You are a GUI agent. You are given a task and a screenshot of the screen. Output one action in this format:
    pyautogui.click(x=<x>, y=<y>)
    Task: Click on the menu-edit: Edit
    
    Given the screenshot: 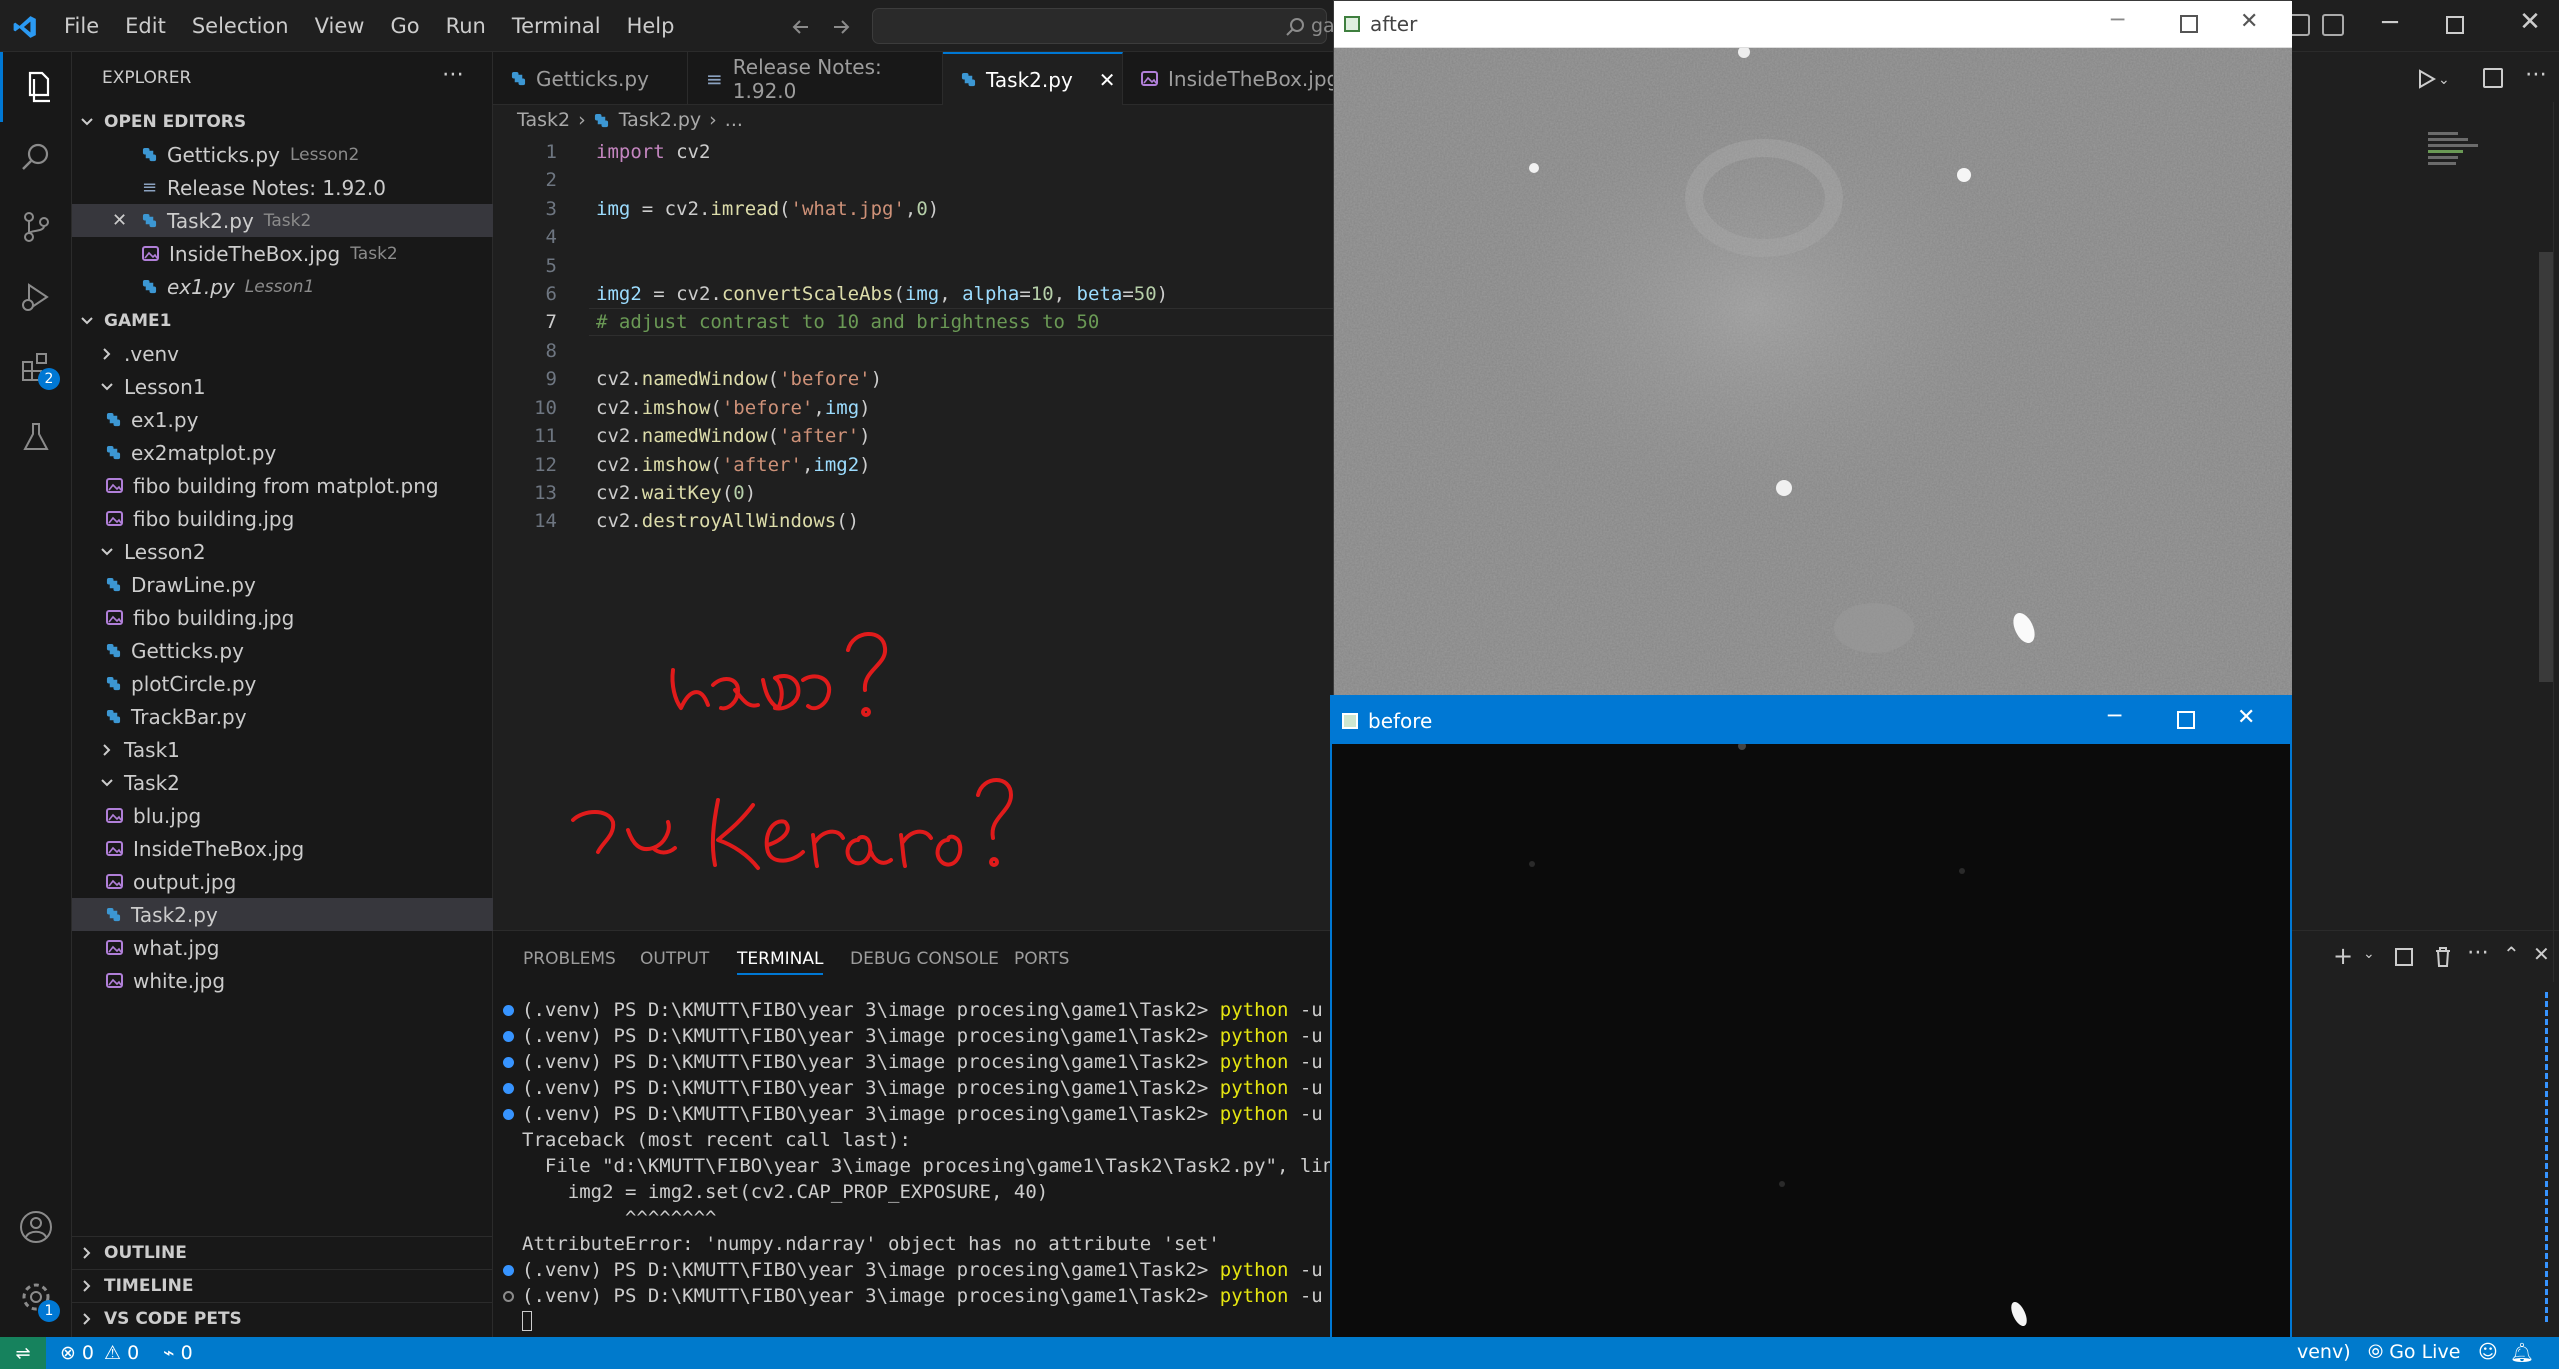 What is the action you would take?
    pyautogui.click(x=145, y=26)
    